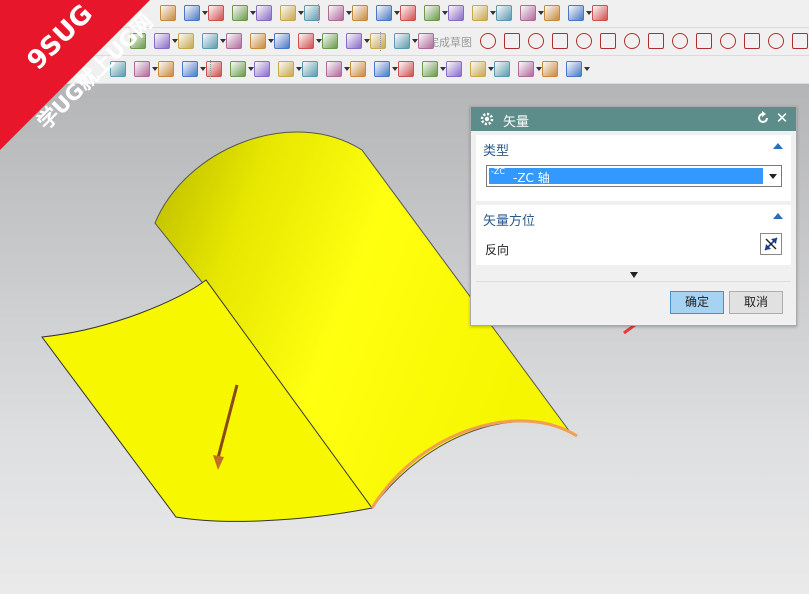  I want to click on dialog-divider, so click(633, 281).